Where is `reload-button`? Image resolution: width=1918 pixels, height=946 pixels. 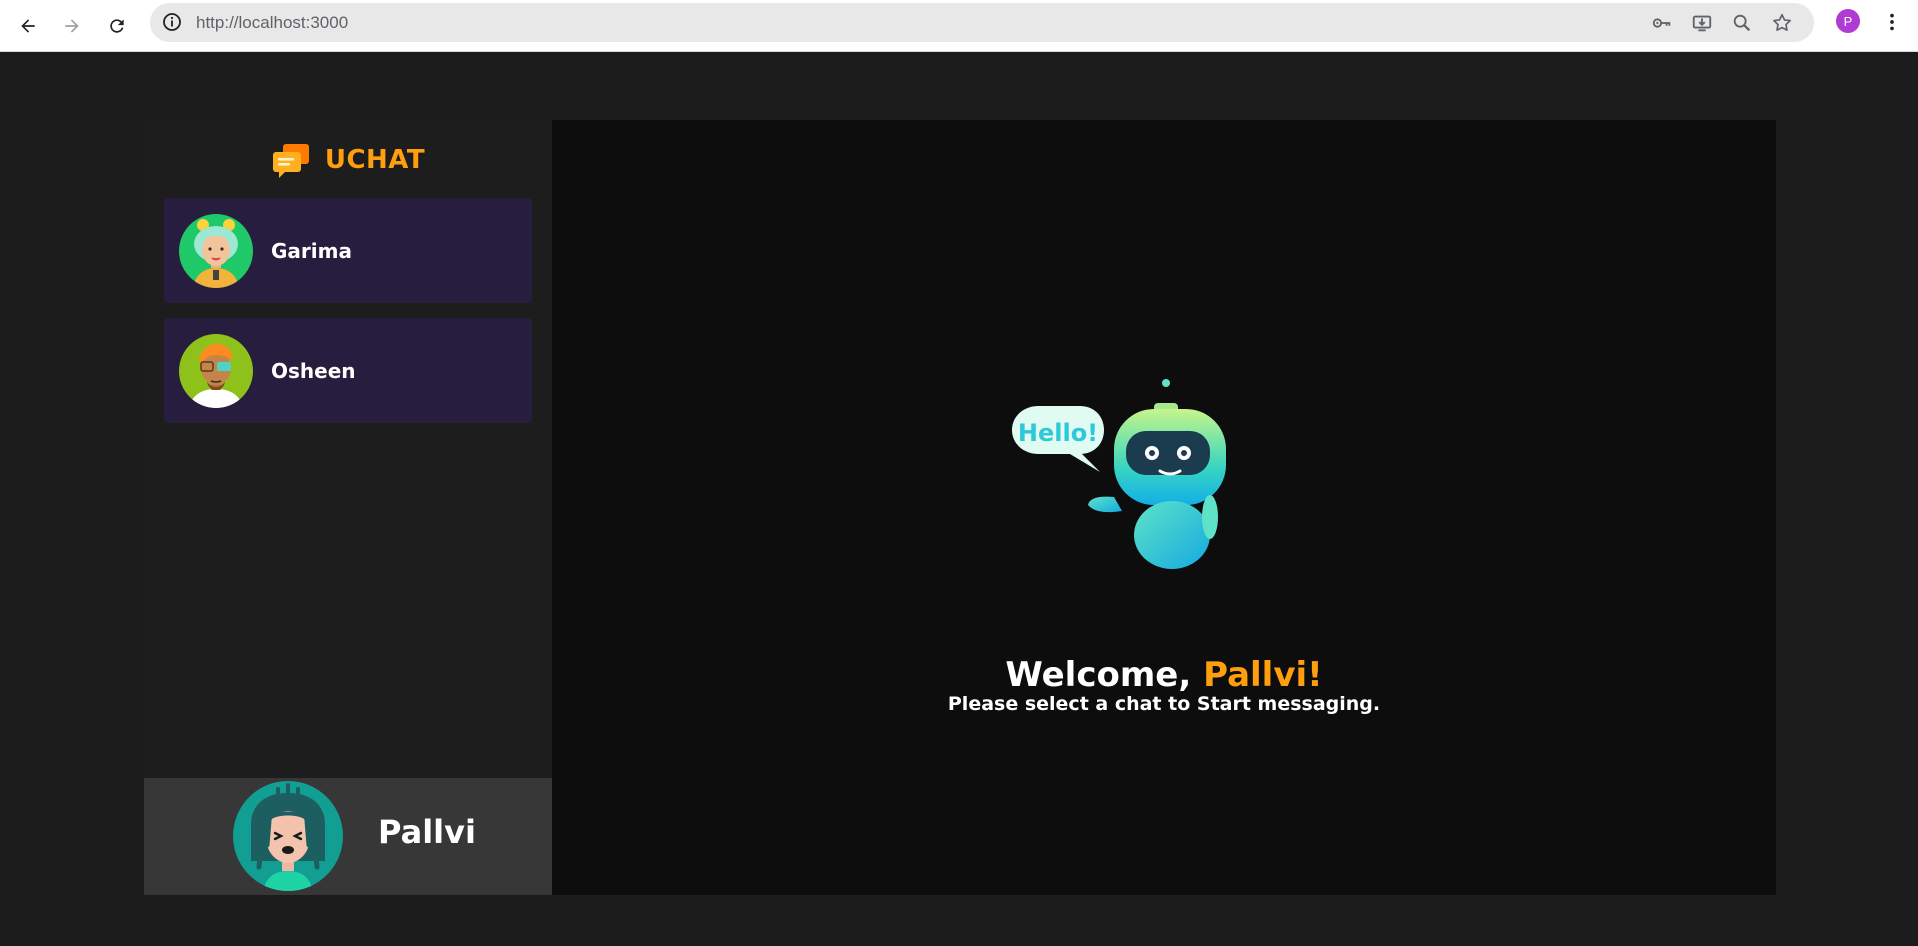
reload-button is located at coordinates (117, 26).